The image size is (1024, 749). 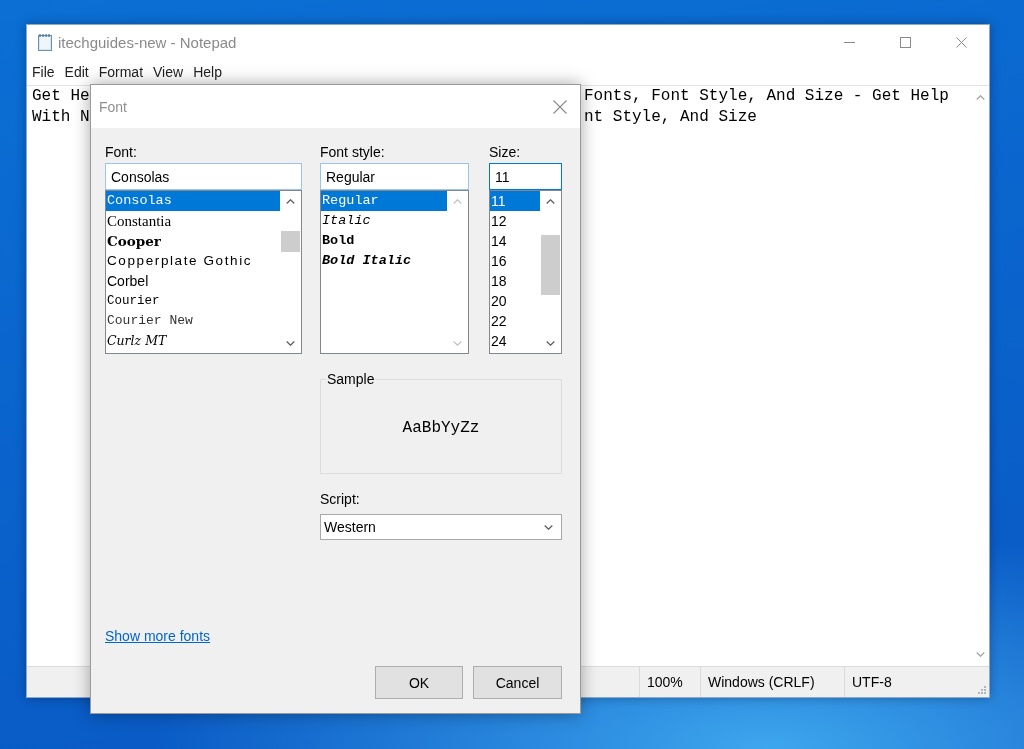 I want to click on sample-text: AaBbYyZz, so click(x=441, y=428).